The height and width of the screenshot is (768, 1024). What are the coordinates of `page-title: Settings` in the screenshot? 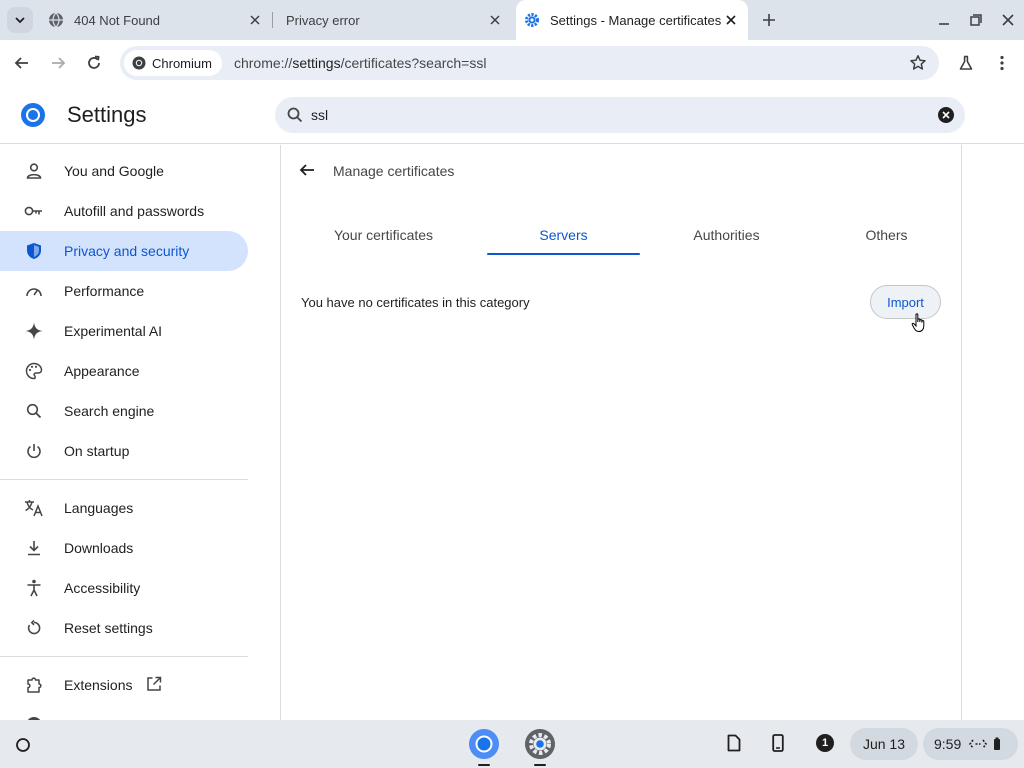 It's located at (107, 114).